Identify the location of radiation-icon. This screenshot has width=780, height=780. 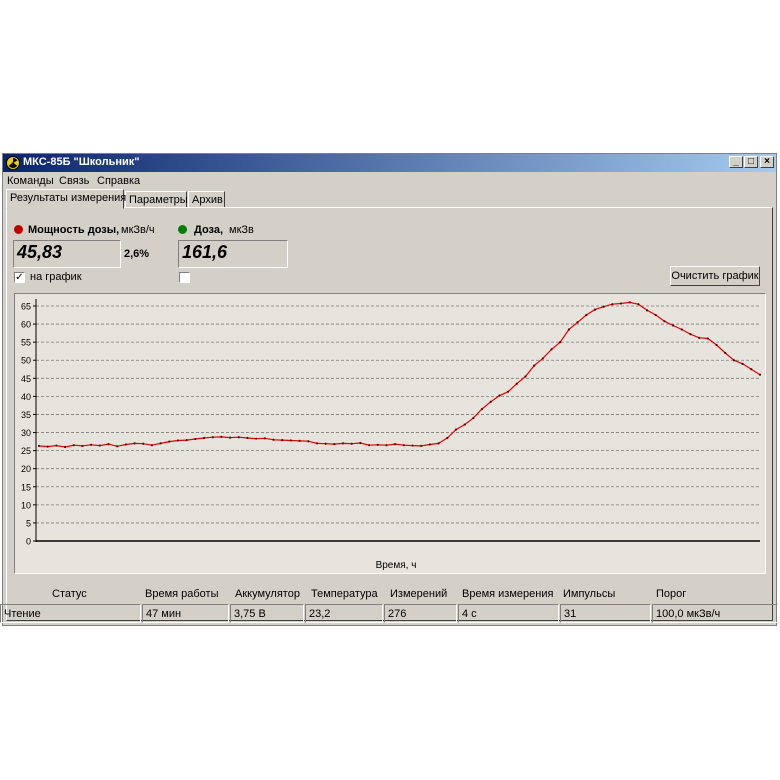
(13, 163).